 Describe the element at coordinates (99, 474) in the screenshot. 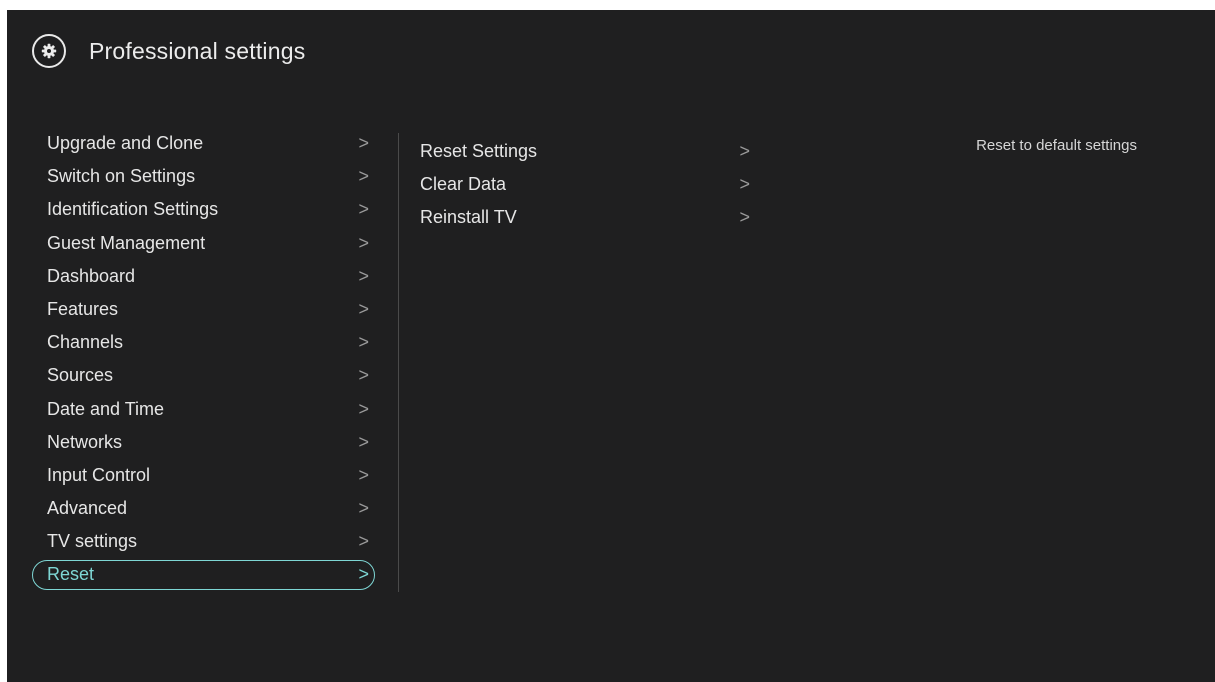

I see `menu-item-label: Input Control` at that location.